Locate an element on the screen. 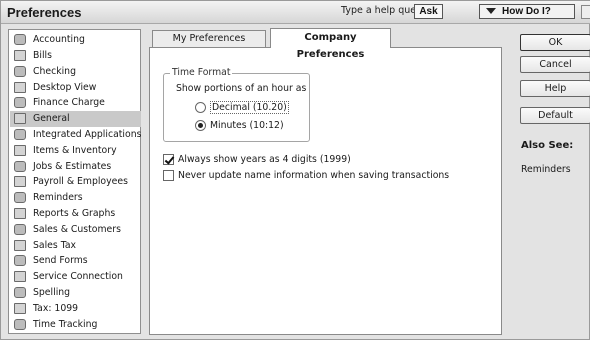 Image resolution: width=590 pixels, height=340 pixels. sidebar-item-tax-1099: Tax: 1099 is located at coordinates (75, 309).